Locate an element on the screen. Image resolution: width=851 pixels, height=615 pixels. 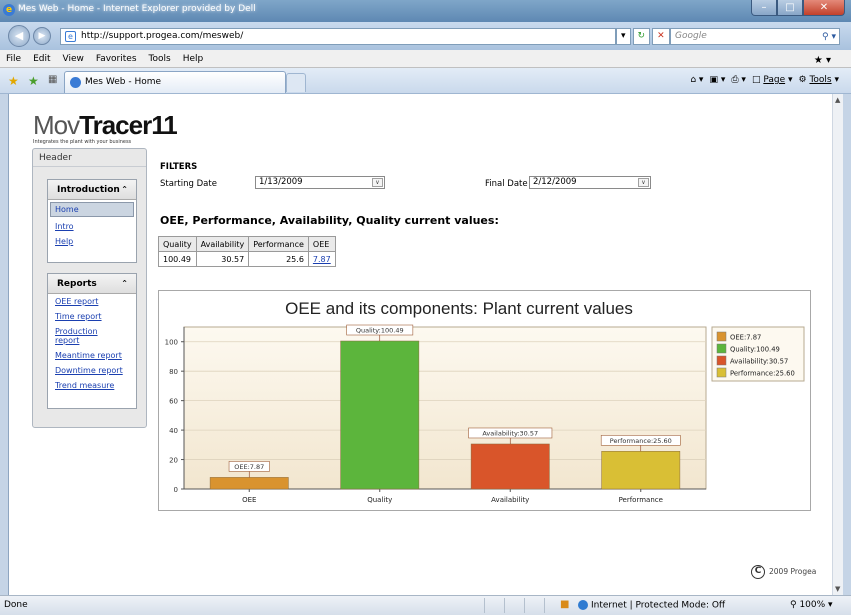
data-label: Quality:100.49 is located at coordinates (380, 331).